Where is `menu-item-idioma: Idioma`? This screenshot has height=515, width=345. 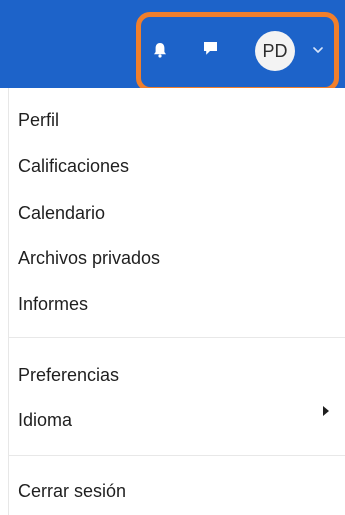
menu-item-idioma: Idioma is located at coordinates (45, 420).